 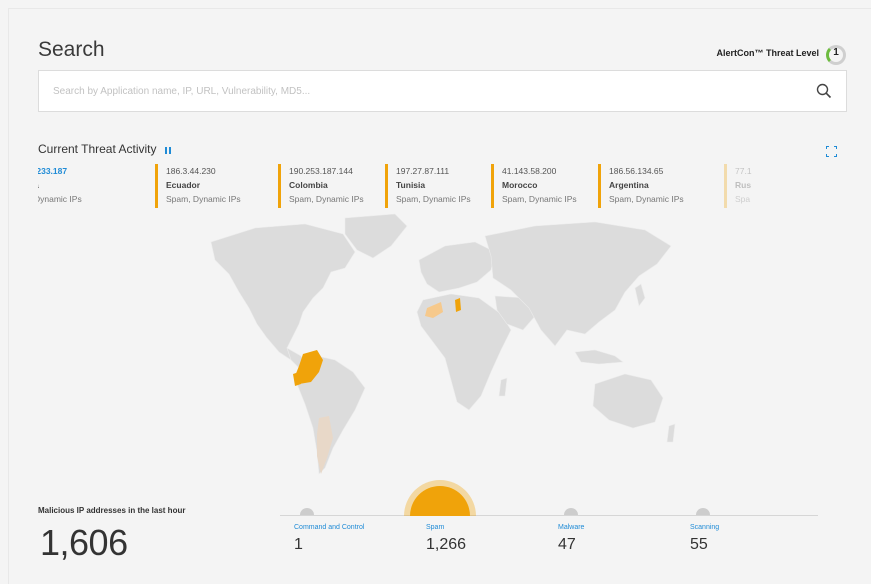 I want to click on map-region-north-america, so click(x=283, y=292).